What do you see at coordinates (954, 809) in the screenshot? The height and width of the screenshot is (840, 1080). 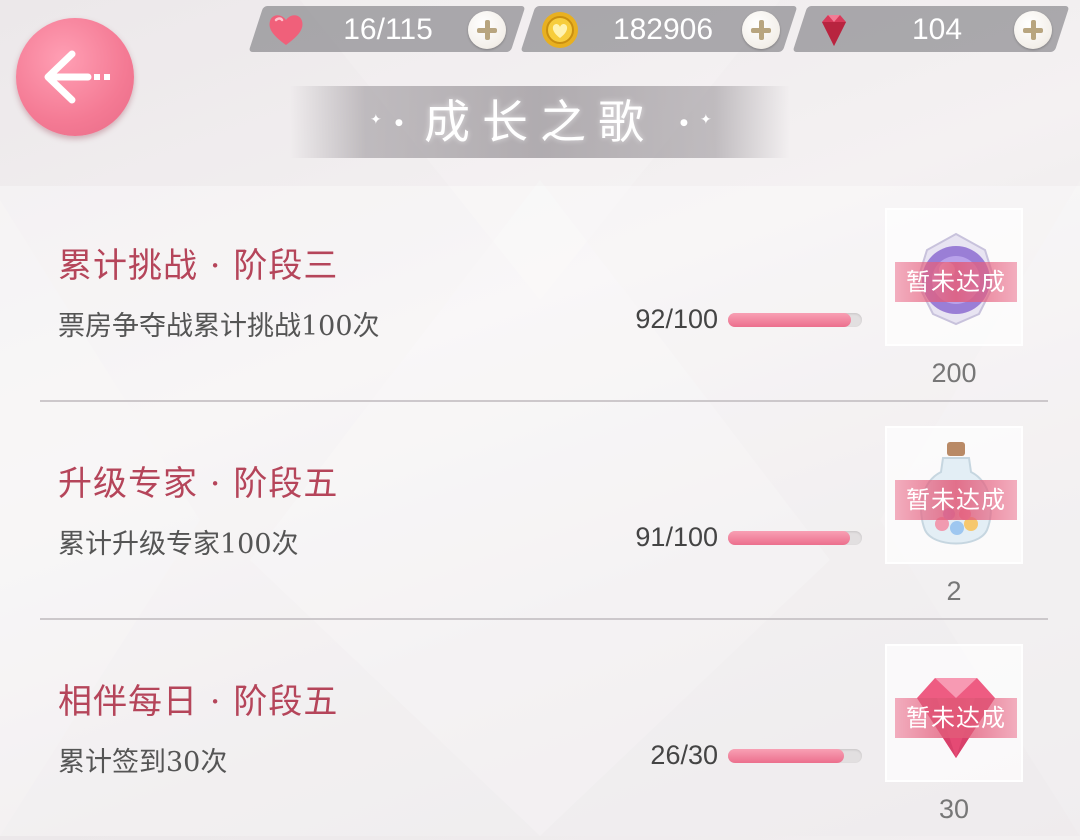 I see `reward-count: 30` at bounding box center [954, 809].